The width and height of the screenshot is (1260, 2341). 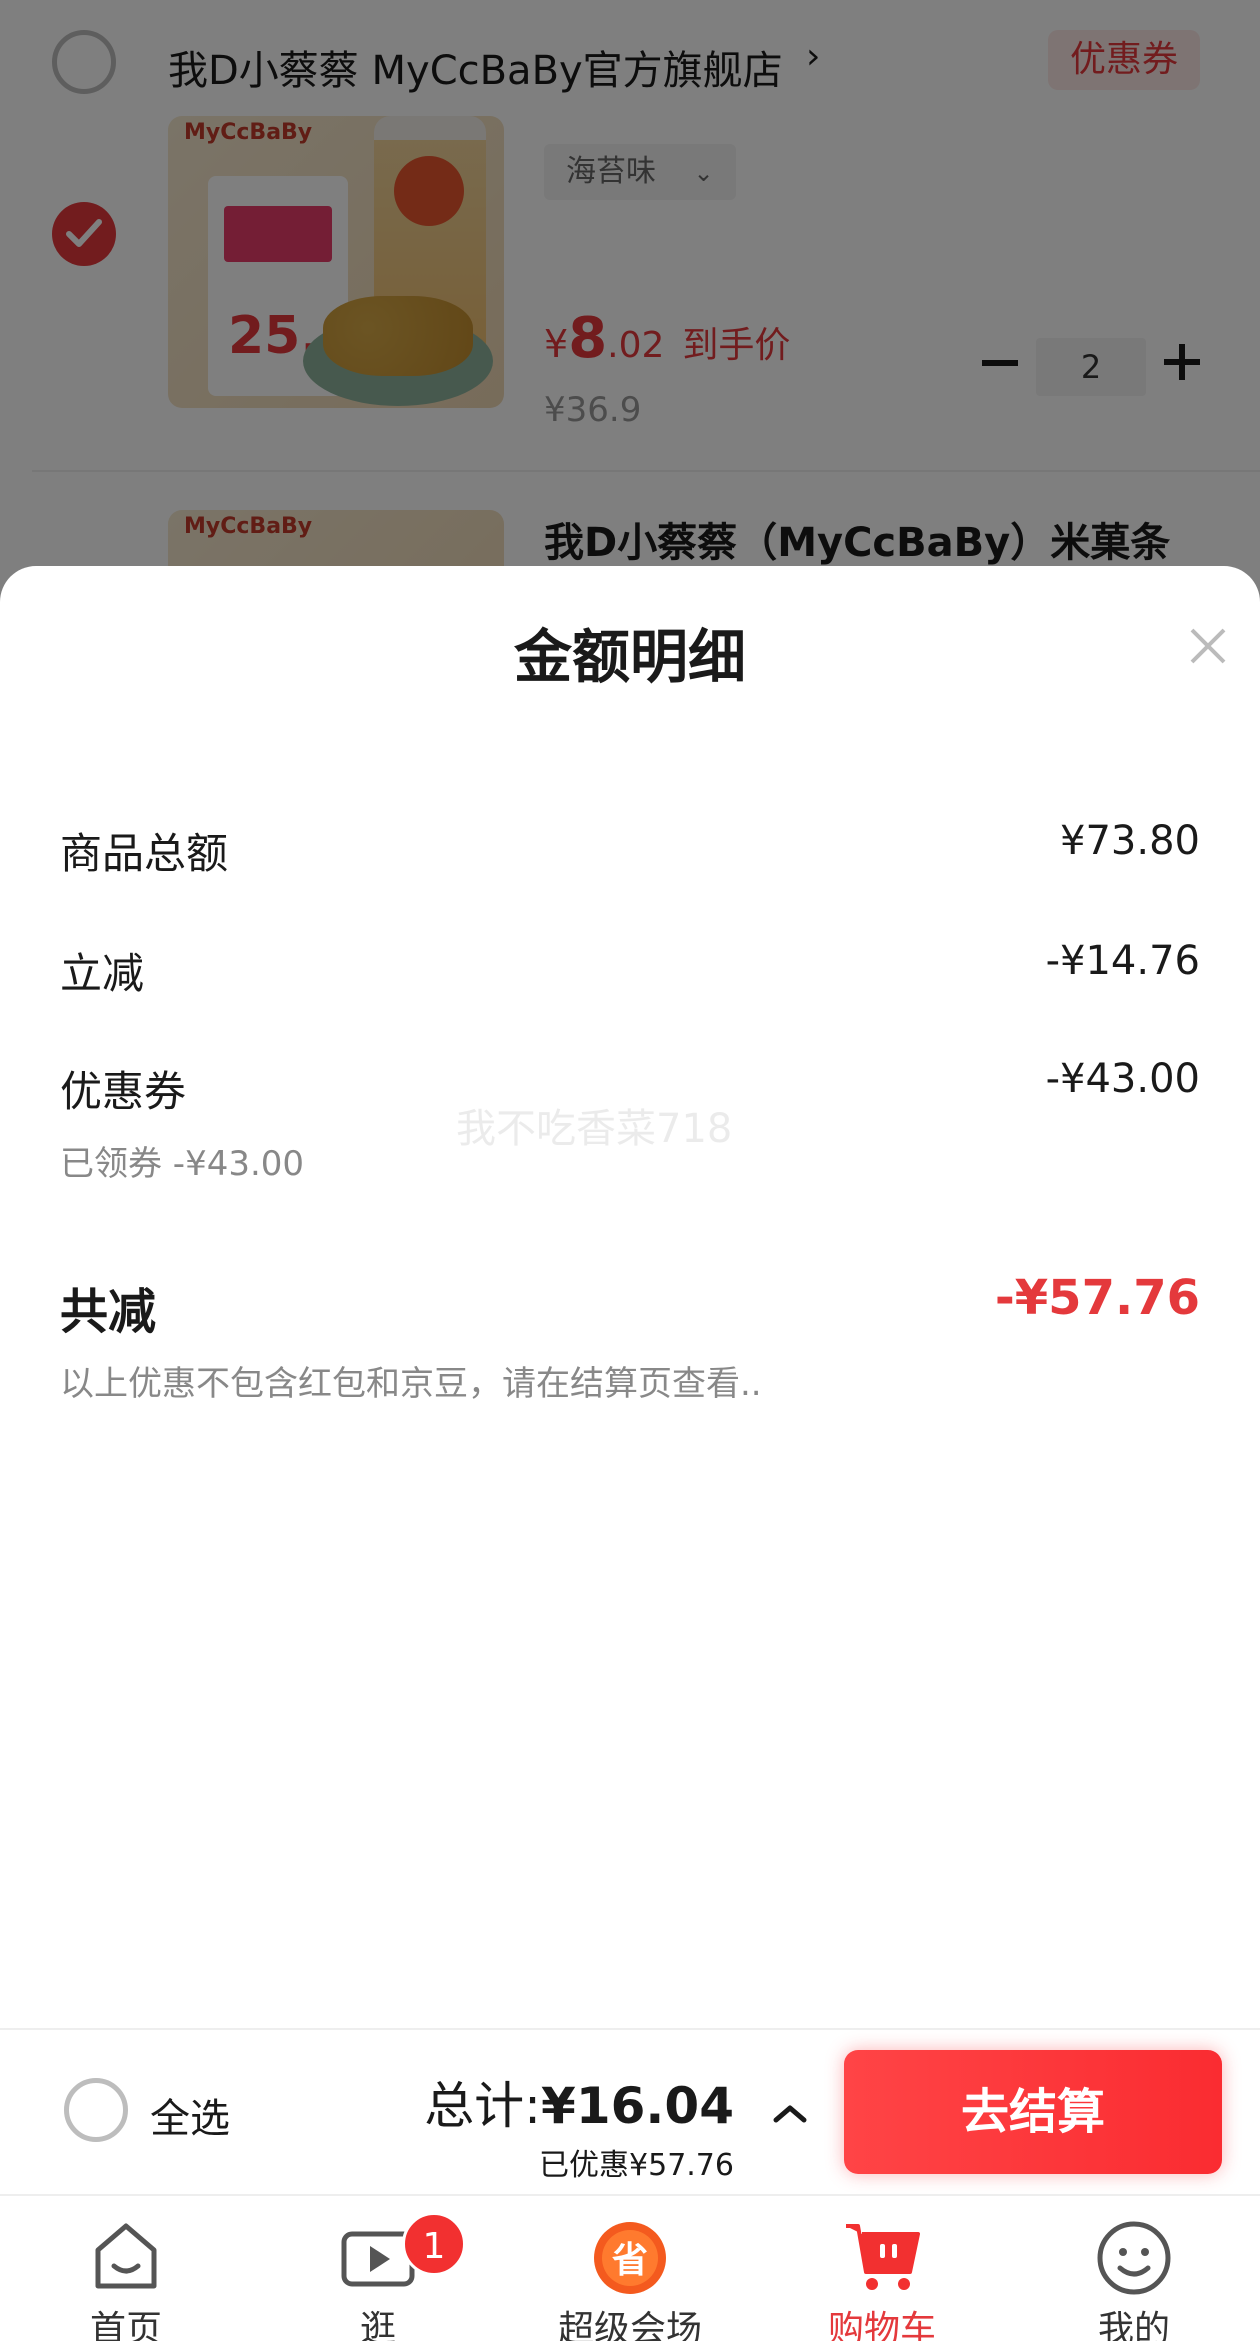 What do you see at coordinates (125, 2325) in the screenshot?
I see `tab-home-label: 首页` at bounding box center [125, 2325].